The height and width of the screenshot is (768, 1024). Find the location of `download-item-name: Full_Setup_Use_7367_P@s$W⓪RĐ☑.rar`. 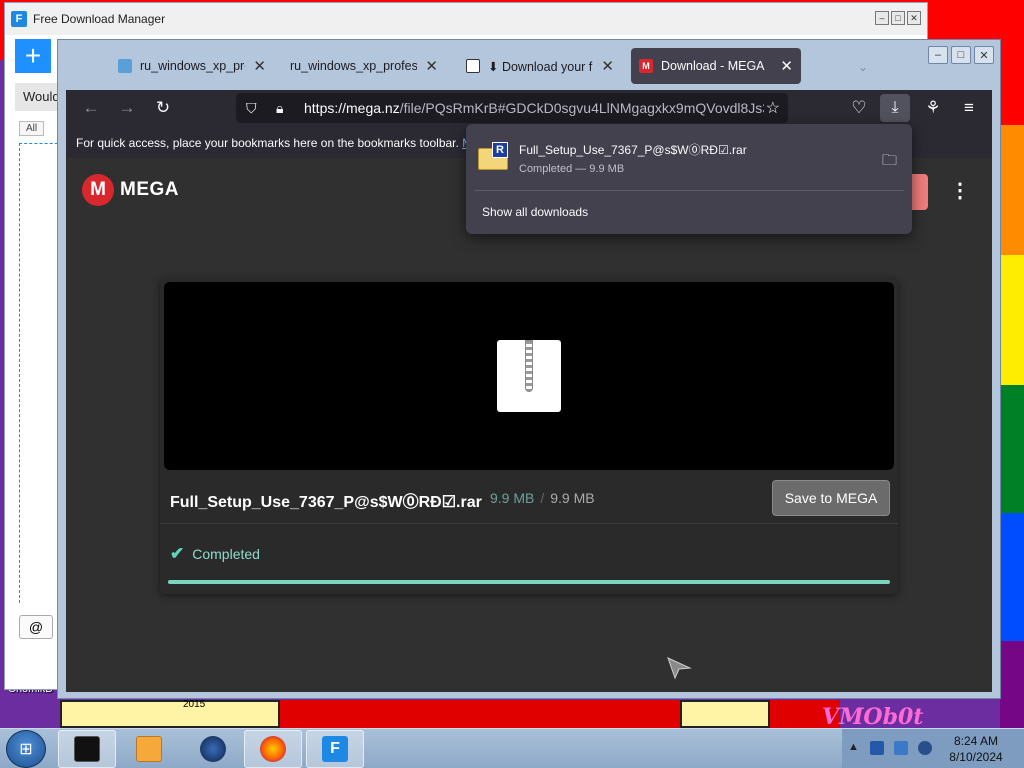

download-item-name: Full_Setup_Use_7367_P@s$W⓪RĐ☑.rar is located at coordinates (633, 150).